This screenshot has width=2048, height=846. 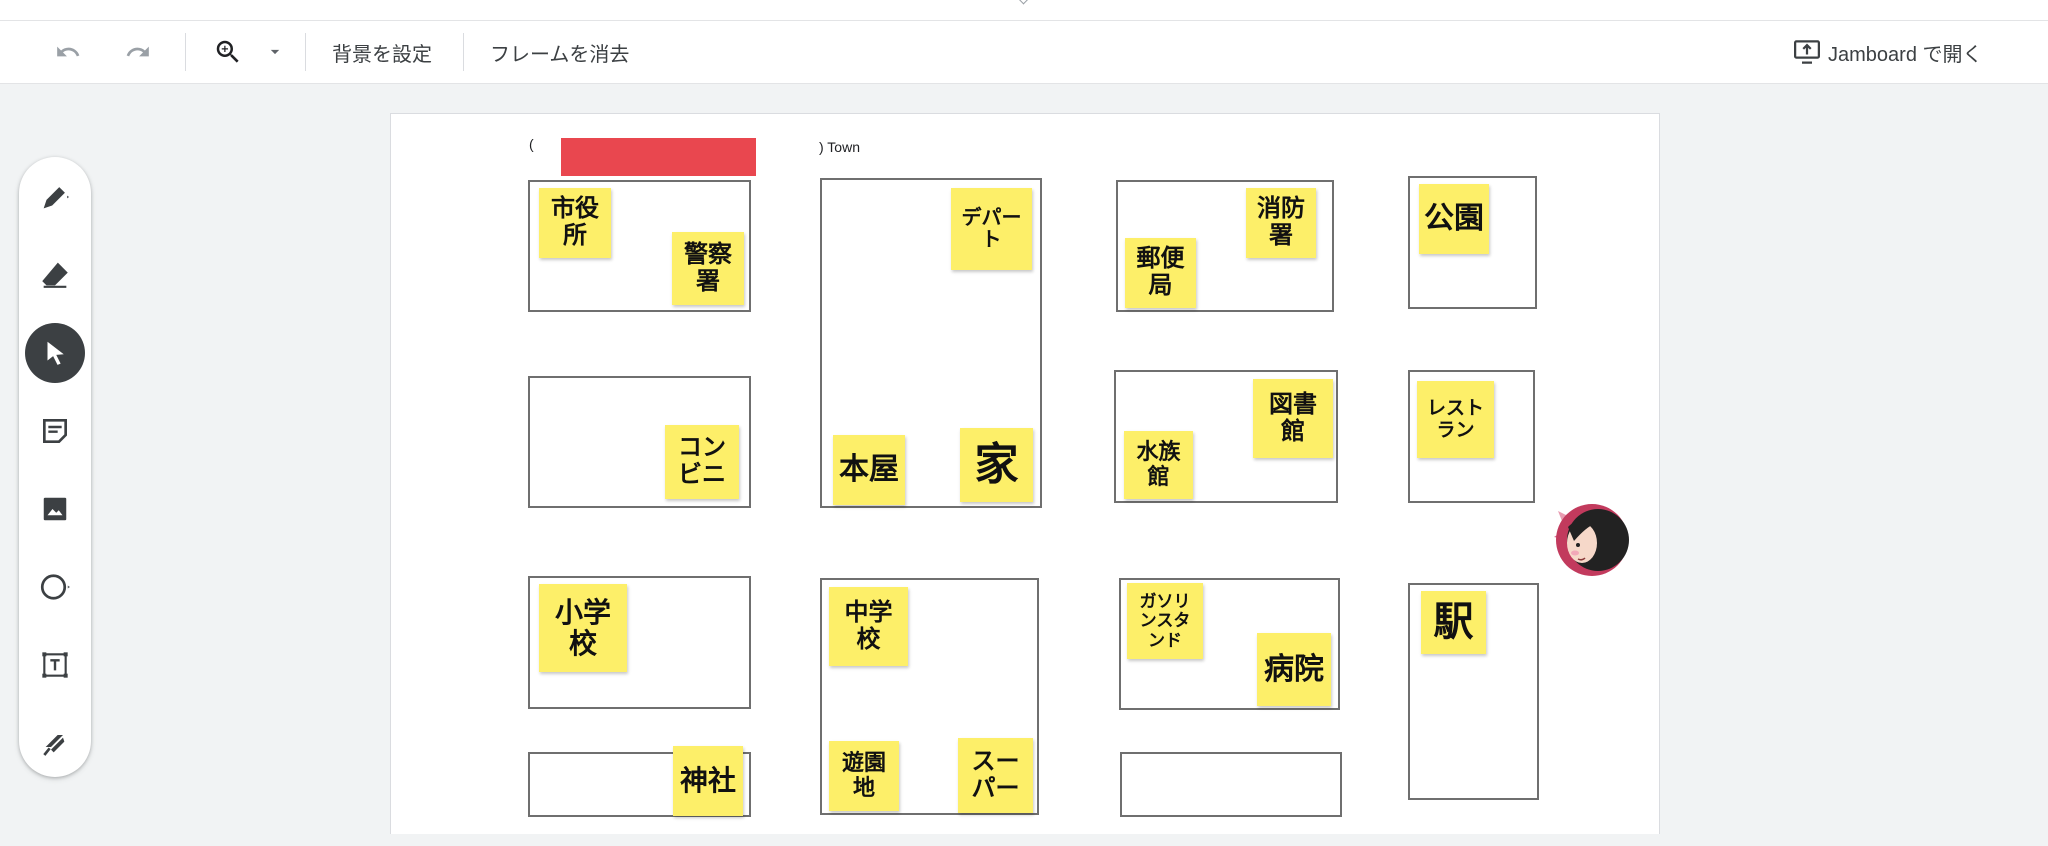 I want to click on set-background-button: 背景を設定, so click(x=382, y=52).